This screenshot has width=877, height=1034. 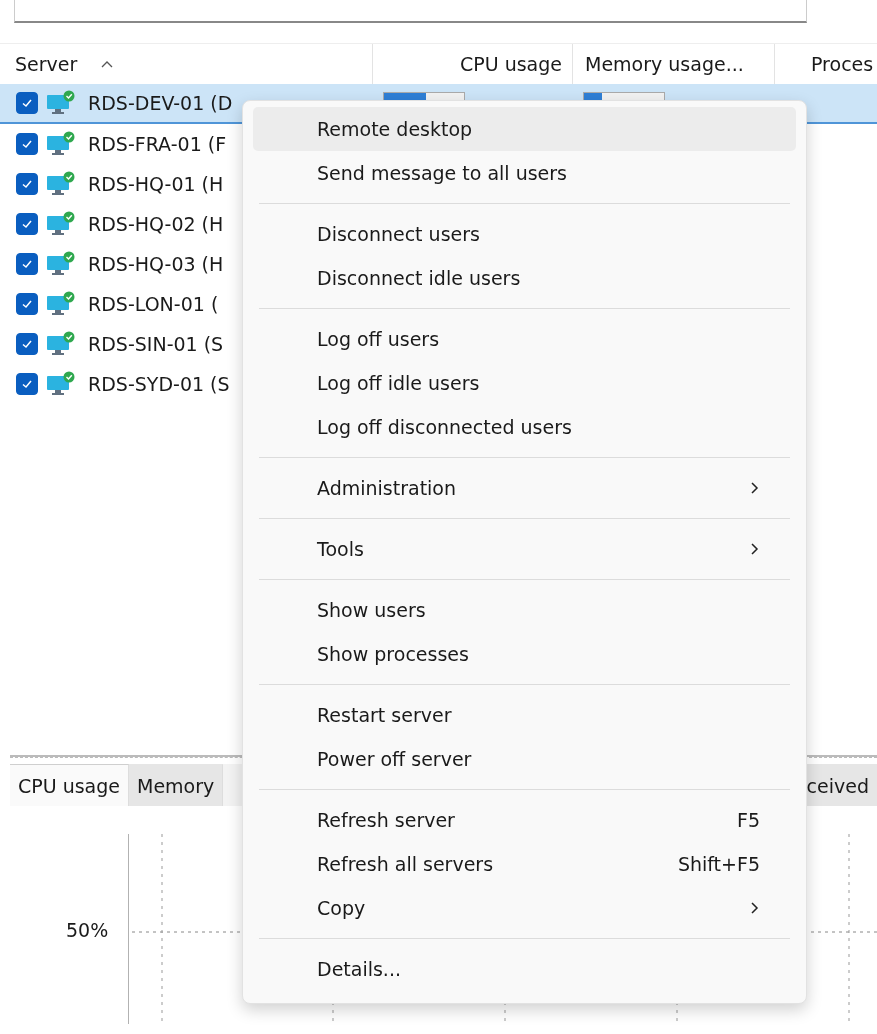 What do you see at coordinates (748, 820) in the screenshot?
I see `shortcut-label: F5` at bounding box center [748, 820].